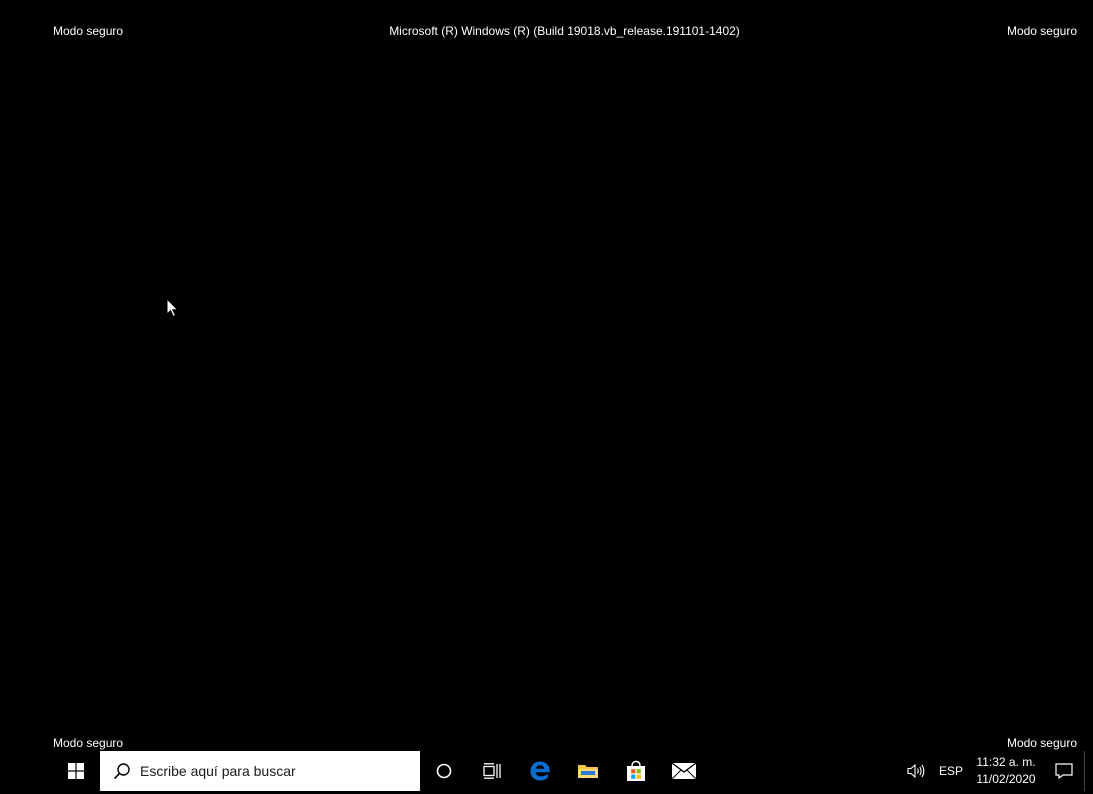 The height and width of the screenshot is (794, 1093). Describe the element at coordinates (1041, 31) in the screenshot. I see `safe-mode-label-top-right: Modo seguro` at that location.